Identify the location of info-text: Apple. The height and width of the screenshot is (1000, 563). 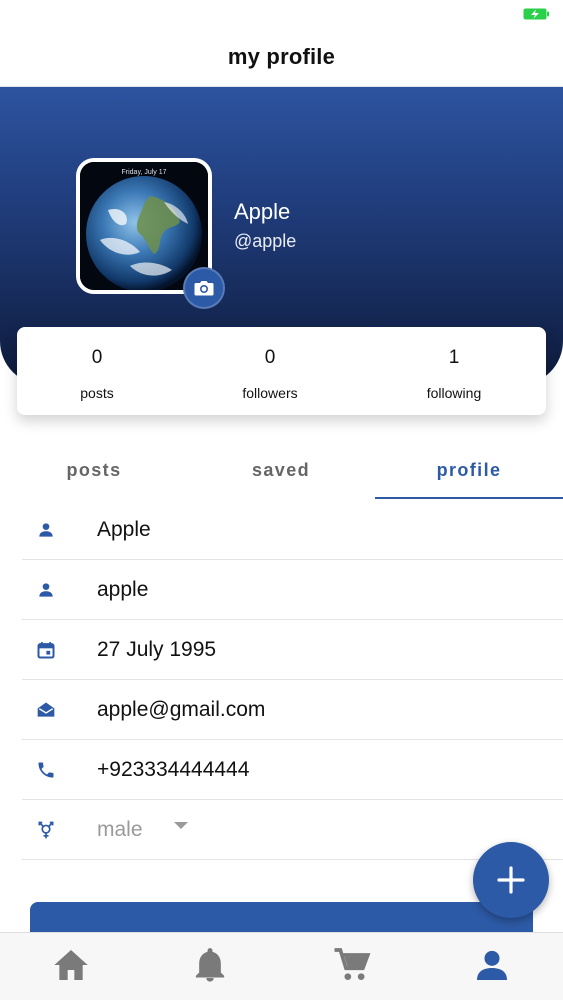
(124, 529).